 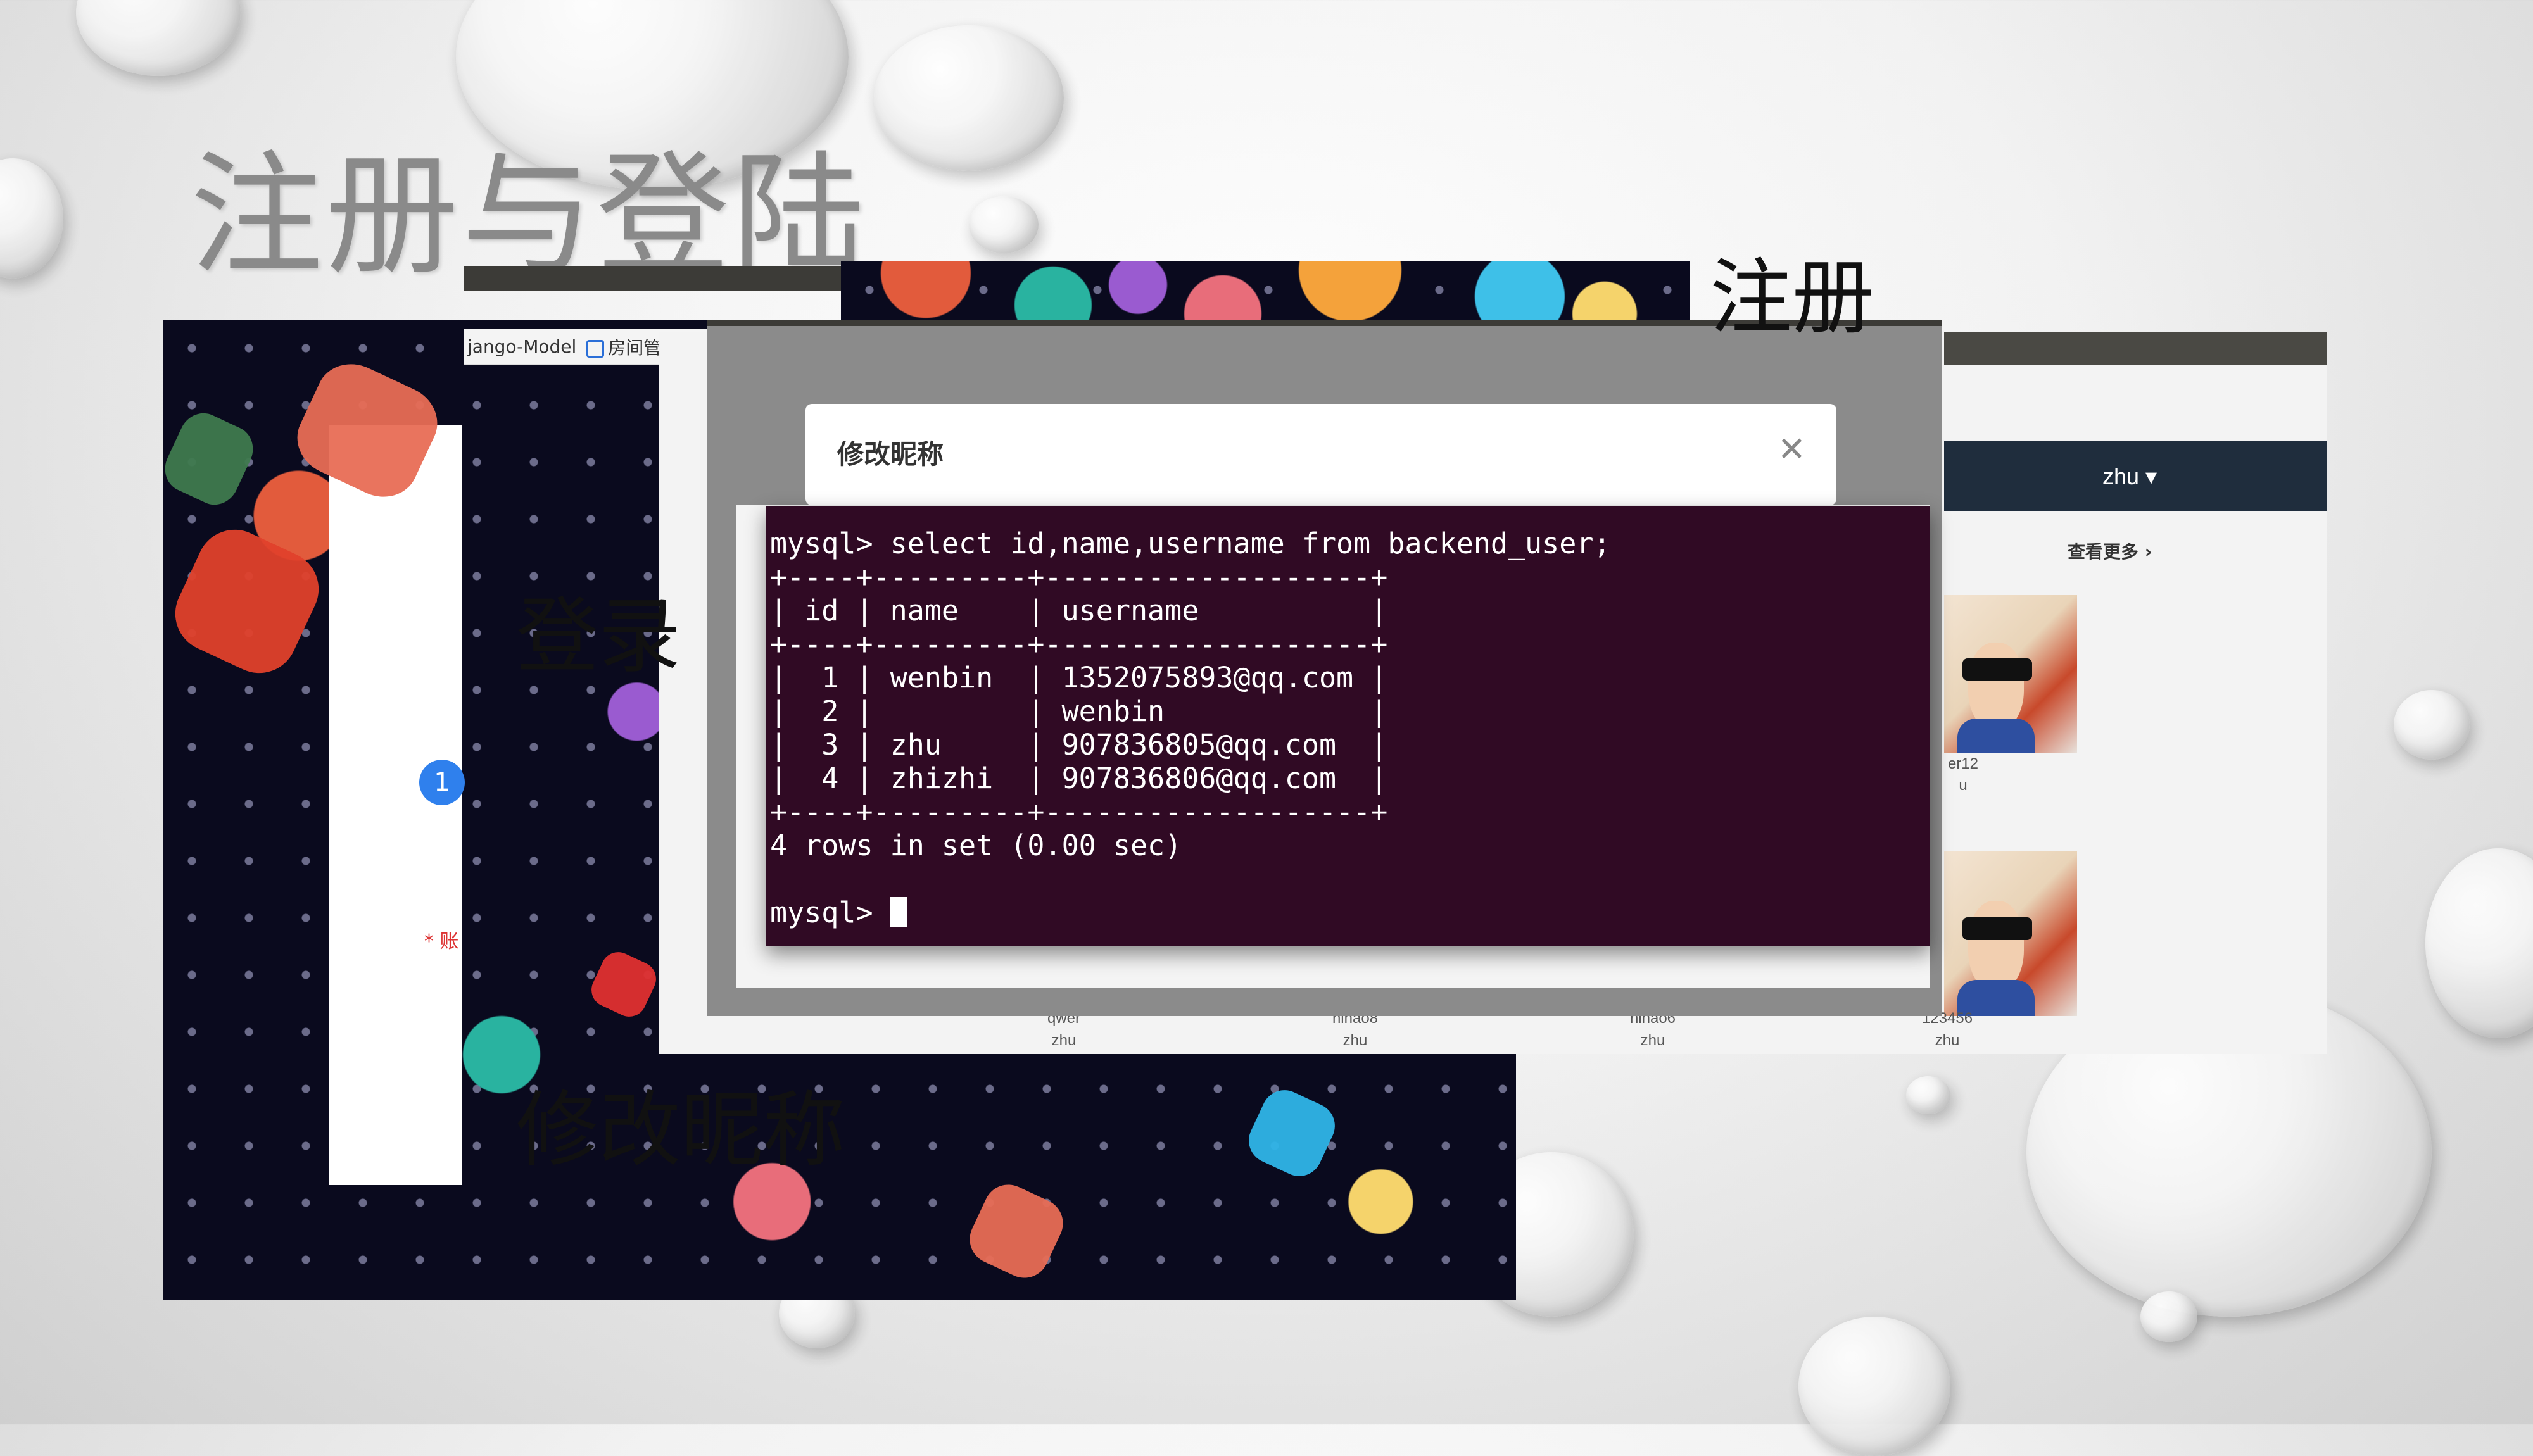 I want to click on blank-line, so click(x=1350, y=879).